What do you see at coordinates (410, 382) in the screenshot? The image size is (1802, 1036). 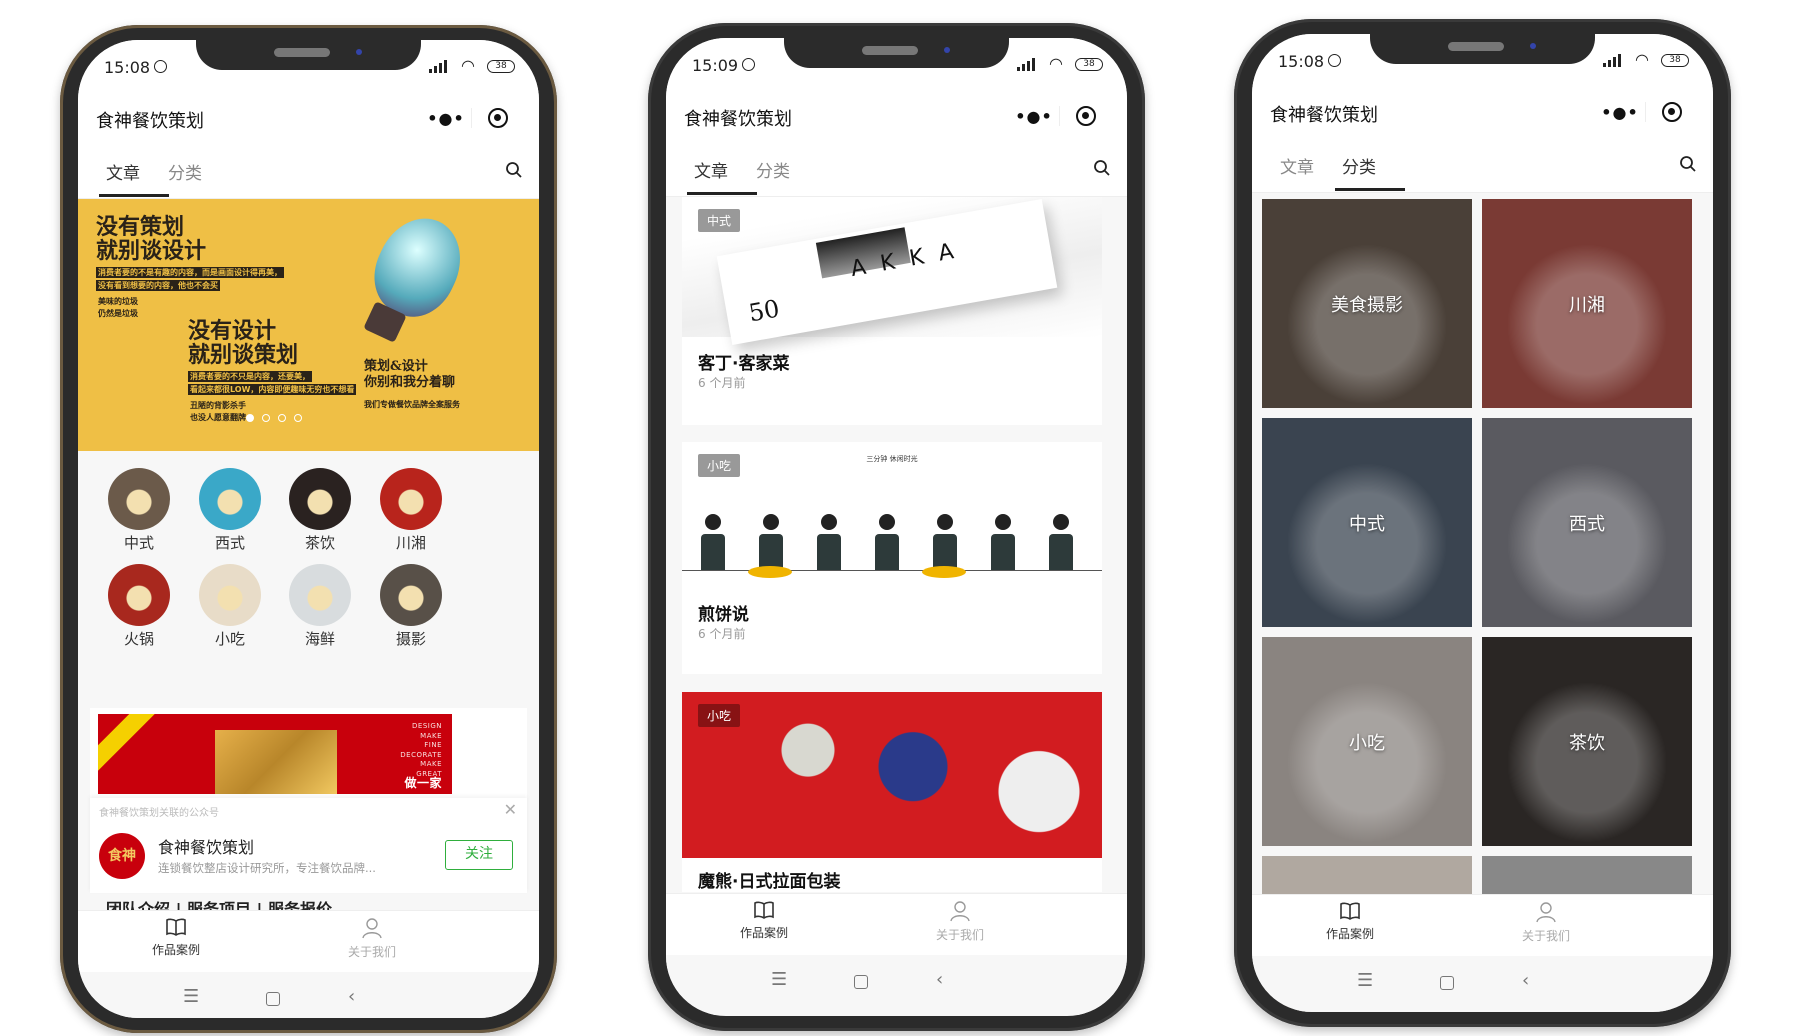 I see `banner-text: 你别和我分着聊` at bounding box center [410, 382].